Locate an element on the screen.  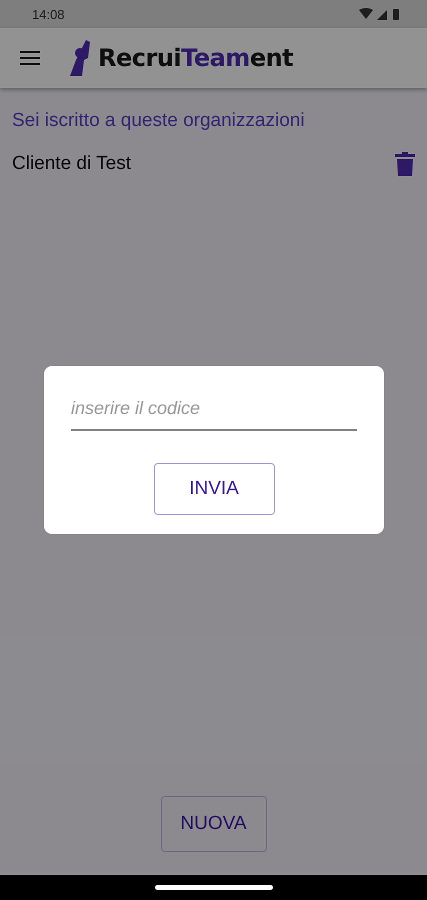
send-button: INVIA is located at coordinates (214, 489).